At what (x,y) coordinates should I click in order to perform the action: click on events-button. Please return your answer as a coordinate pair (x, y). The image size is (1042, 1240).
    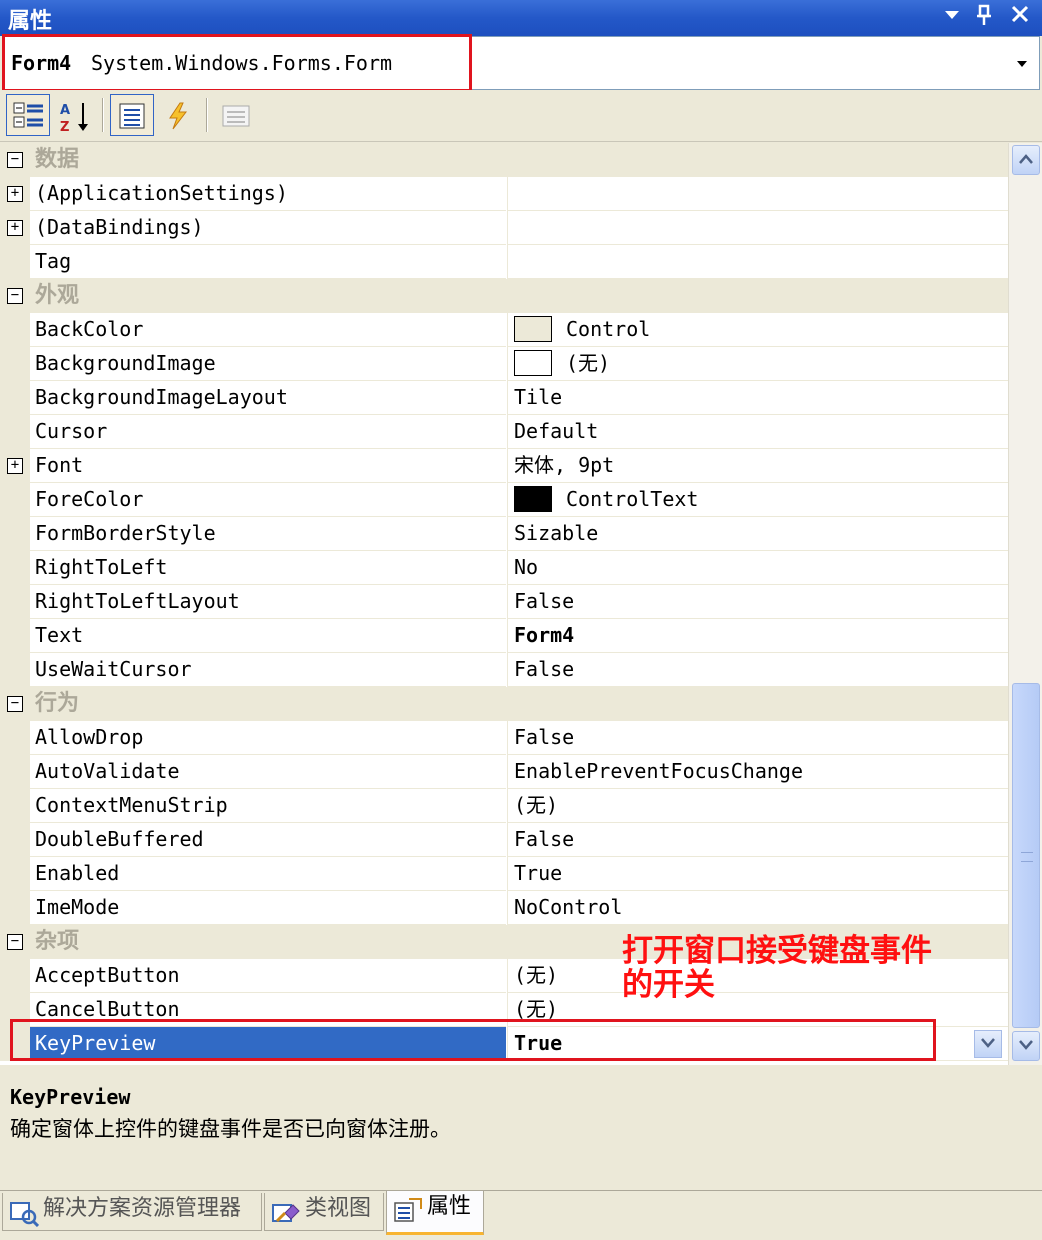
    Looking at the image, I should click on (178, 115).